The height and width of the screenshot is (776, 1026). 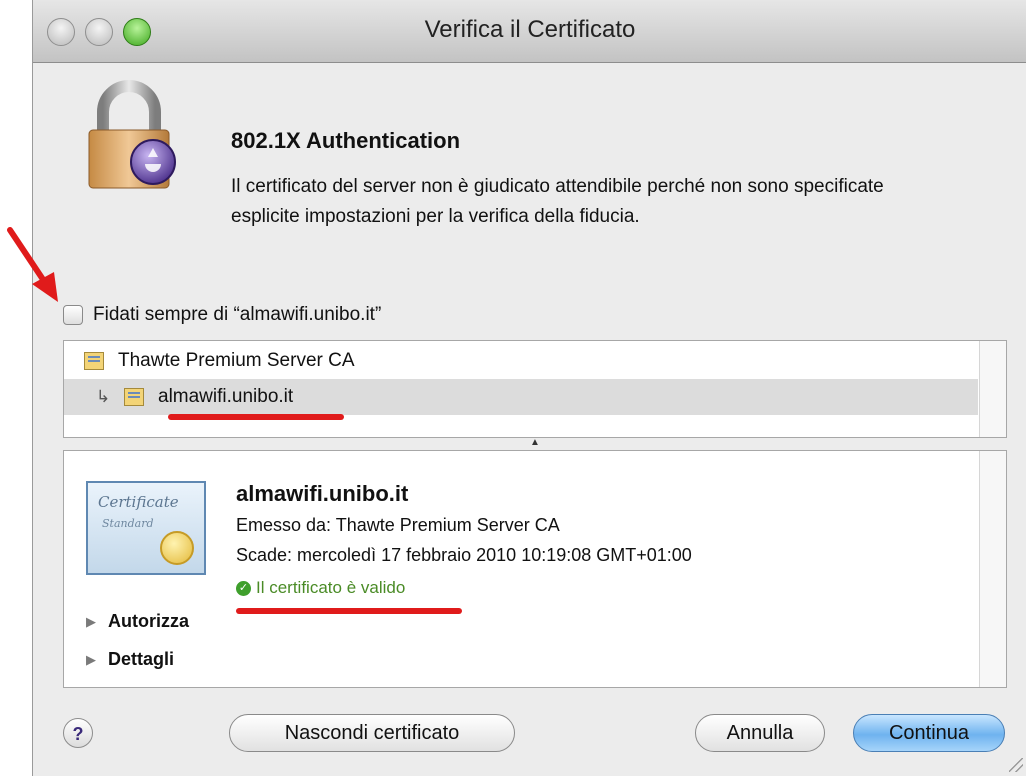 What do you see at coordinates (398, 525) in the screenshot?
I see `certificate-issuer: Emesso da: Thawte Premium Server CA` at bounding box center [398, 525].